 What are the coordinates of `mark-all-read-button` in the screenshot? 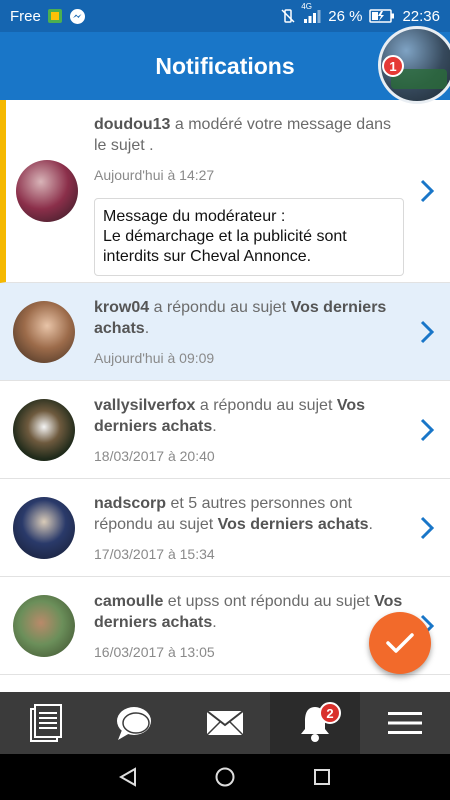 It's located at (400, 643).